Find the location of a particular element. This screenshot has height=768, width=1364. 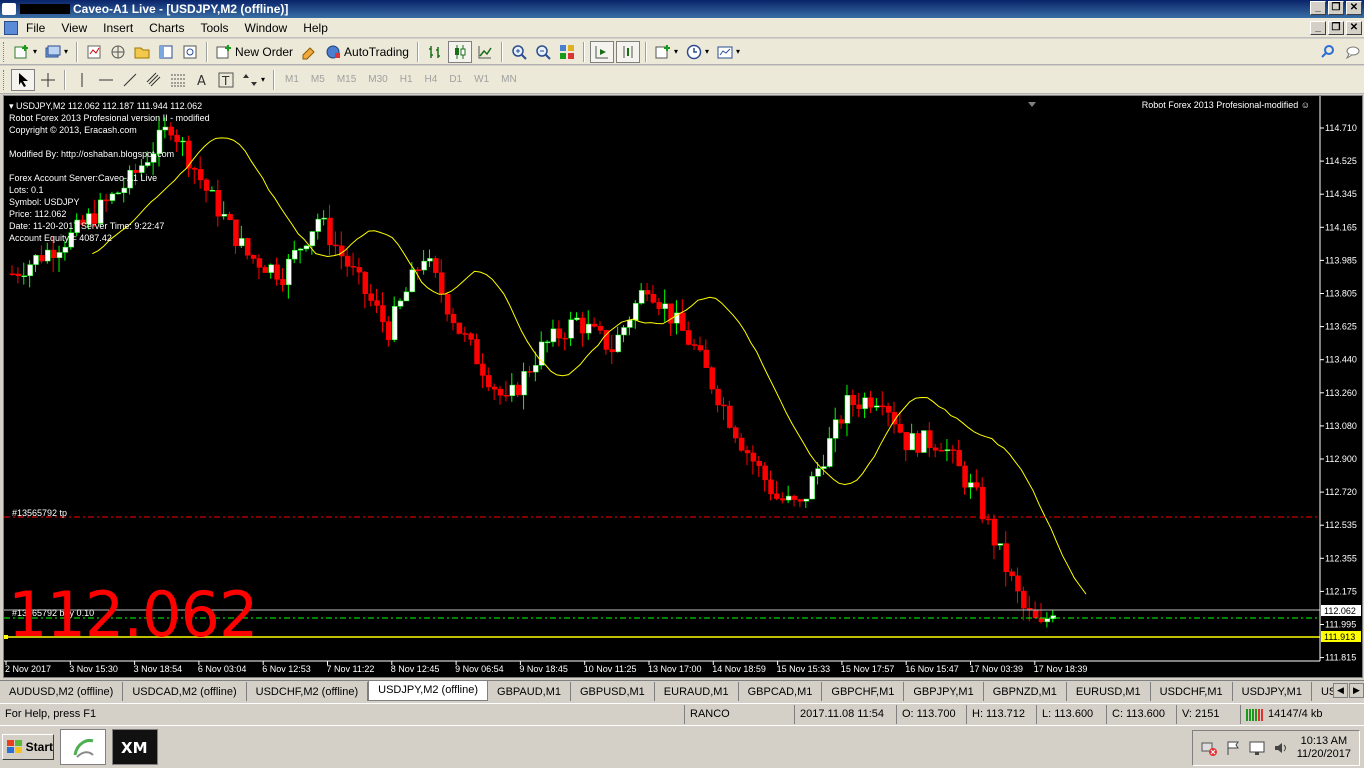

period-h1: H1 is located at coordinates (406, 79).